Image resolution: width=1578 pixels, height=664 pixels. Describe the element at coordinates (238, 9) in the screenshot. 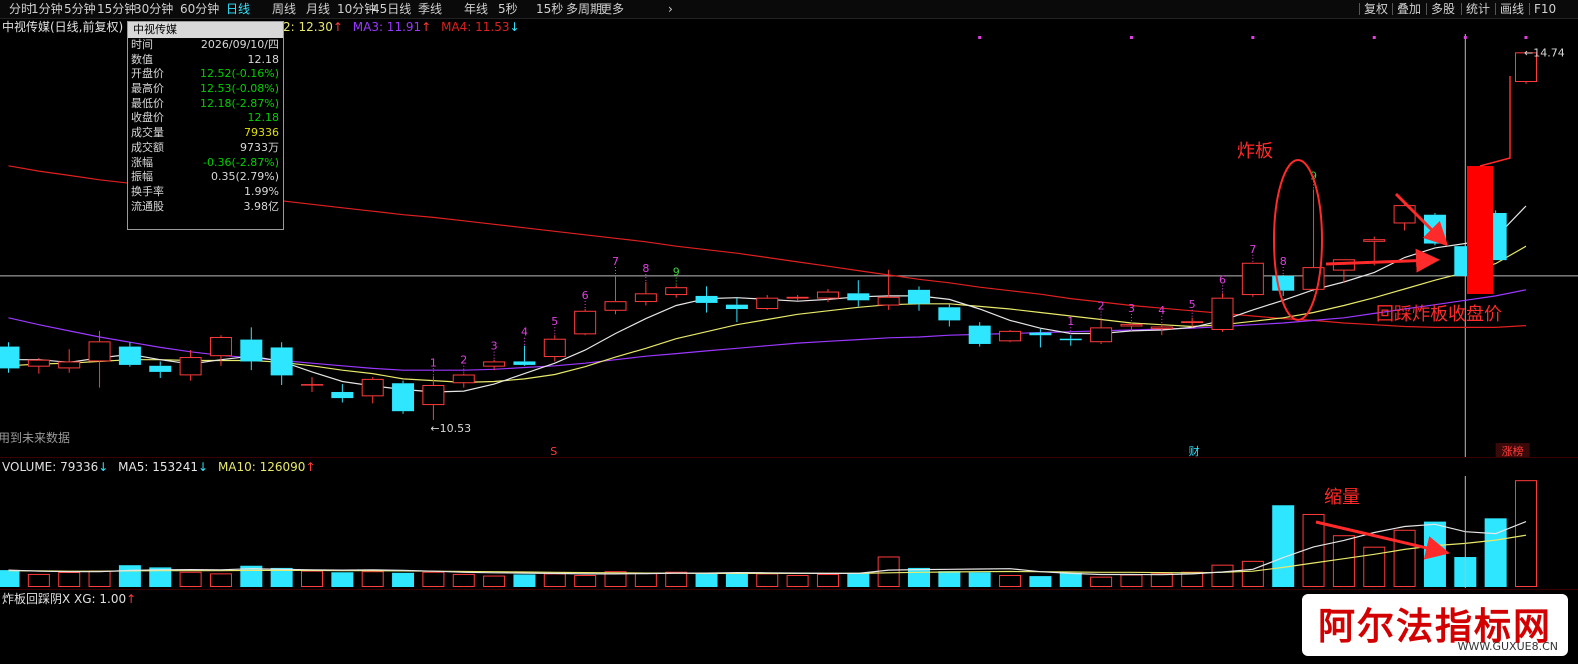

I see `toolbar-item-6: 日线` at that location.